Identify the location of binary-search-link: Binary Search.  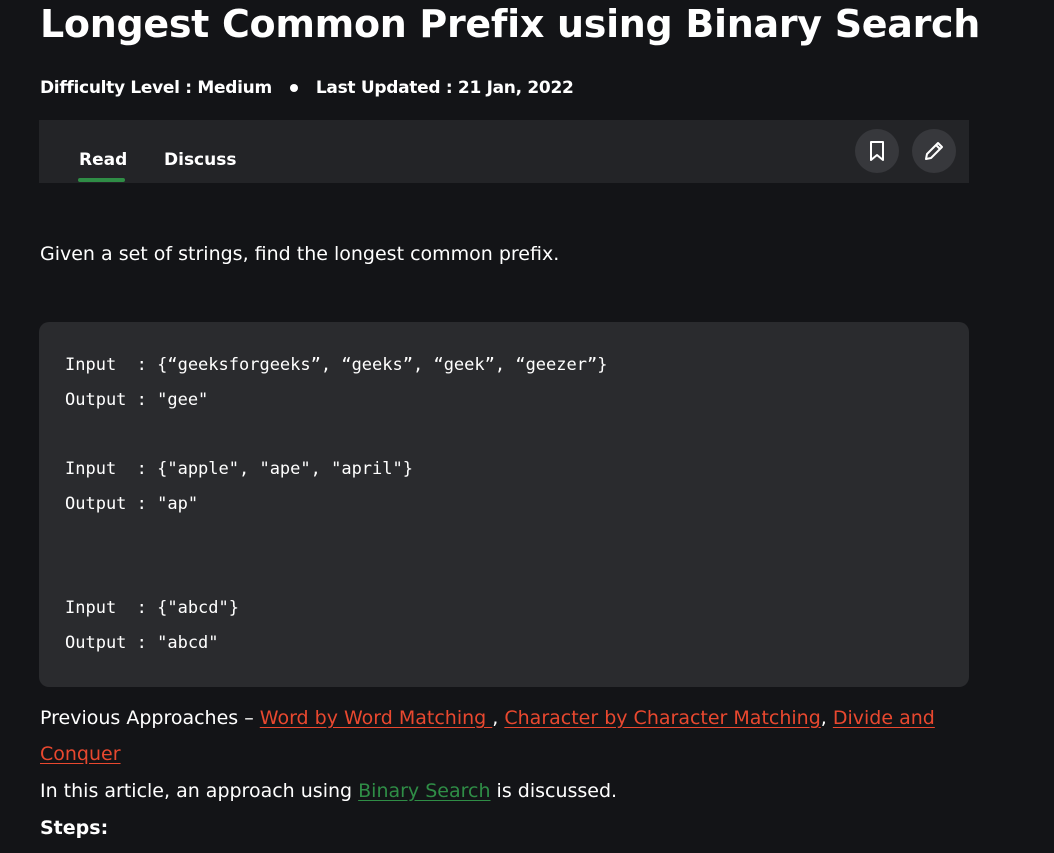
(424, 791).